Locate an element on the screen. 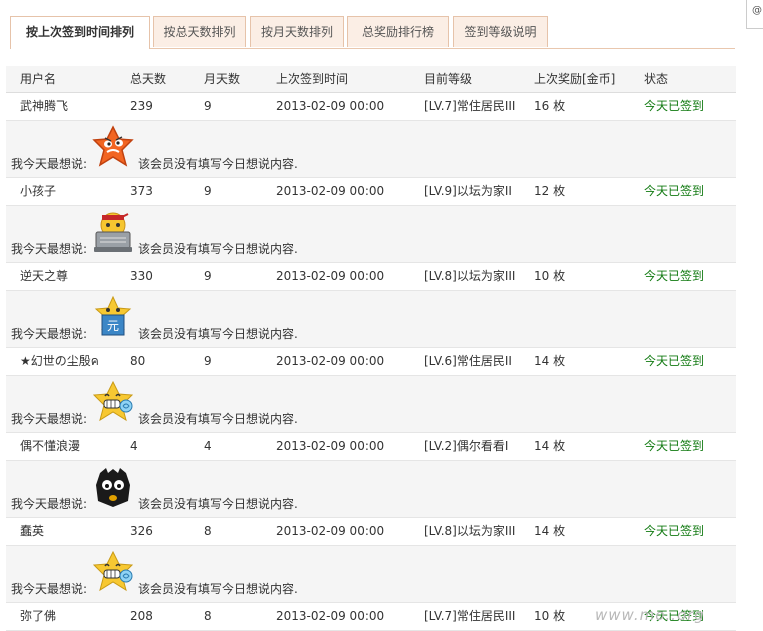  username-link: 武神腾飞 is located at coordinates (44, 106).